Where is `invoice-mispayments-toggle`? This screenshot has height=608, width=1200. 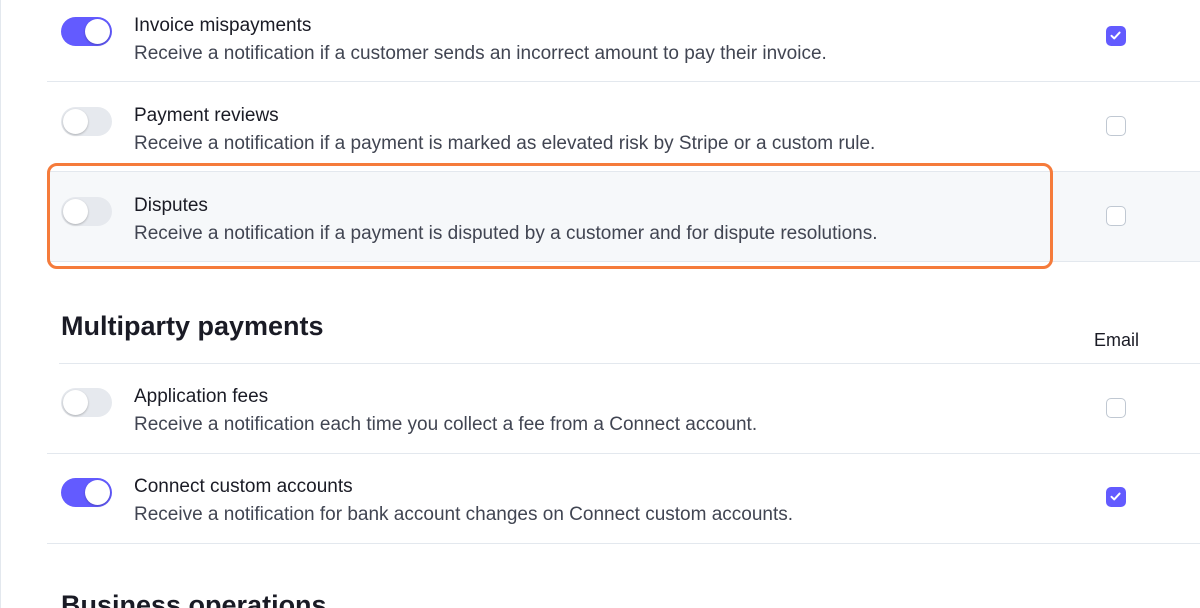 invoice-mispayments-toggle is located at coordinates (86, 31).